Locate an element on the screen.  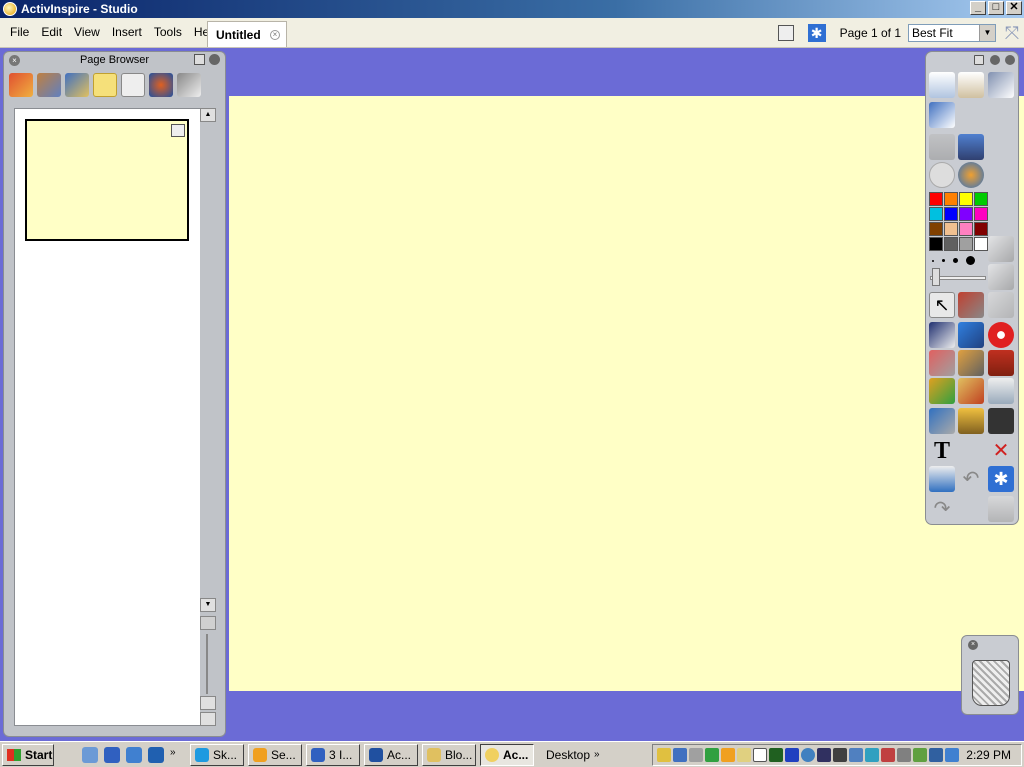
chevron-down-icon: ▼ is located at coordinates (987, 33).